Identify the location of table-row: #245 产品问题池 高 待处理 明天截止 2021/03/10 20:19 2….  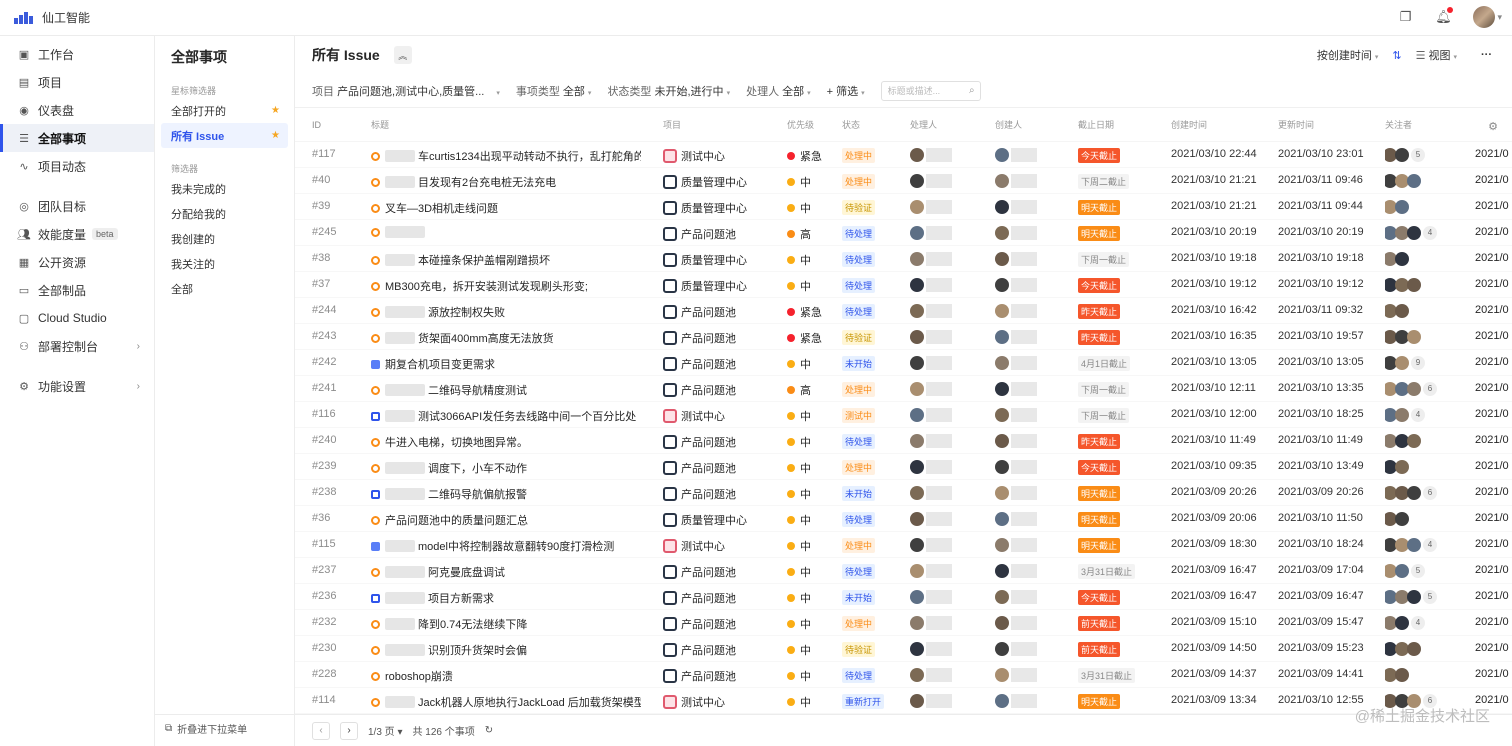
(903, 233).